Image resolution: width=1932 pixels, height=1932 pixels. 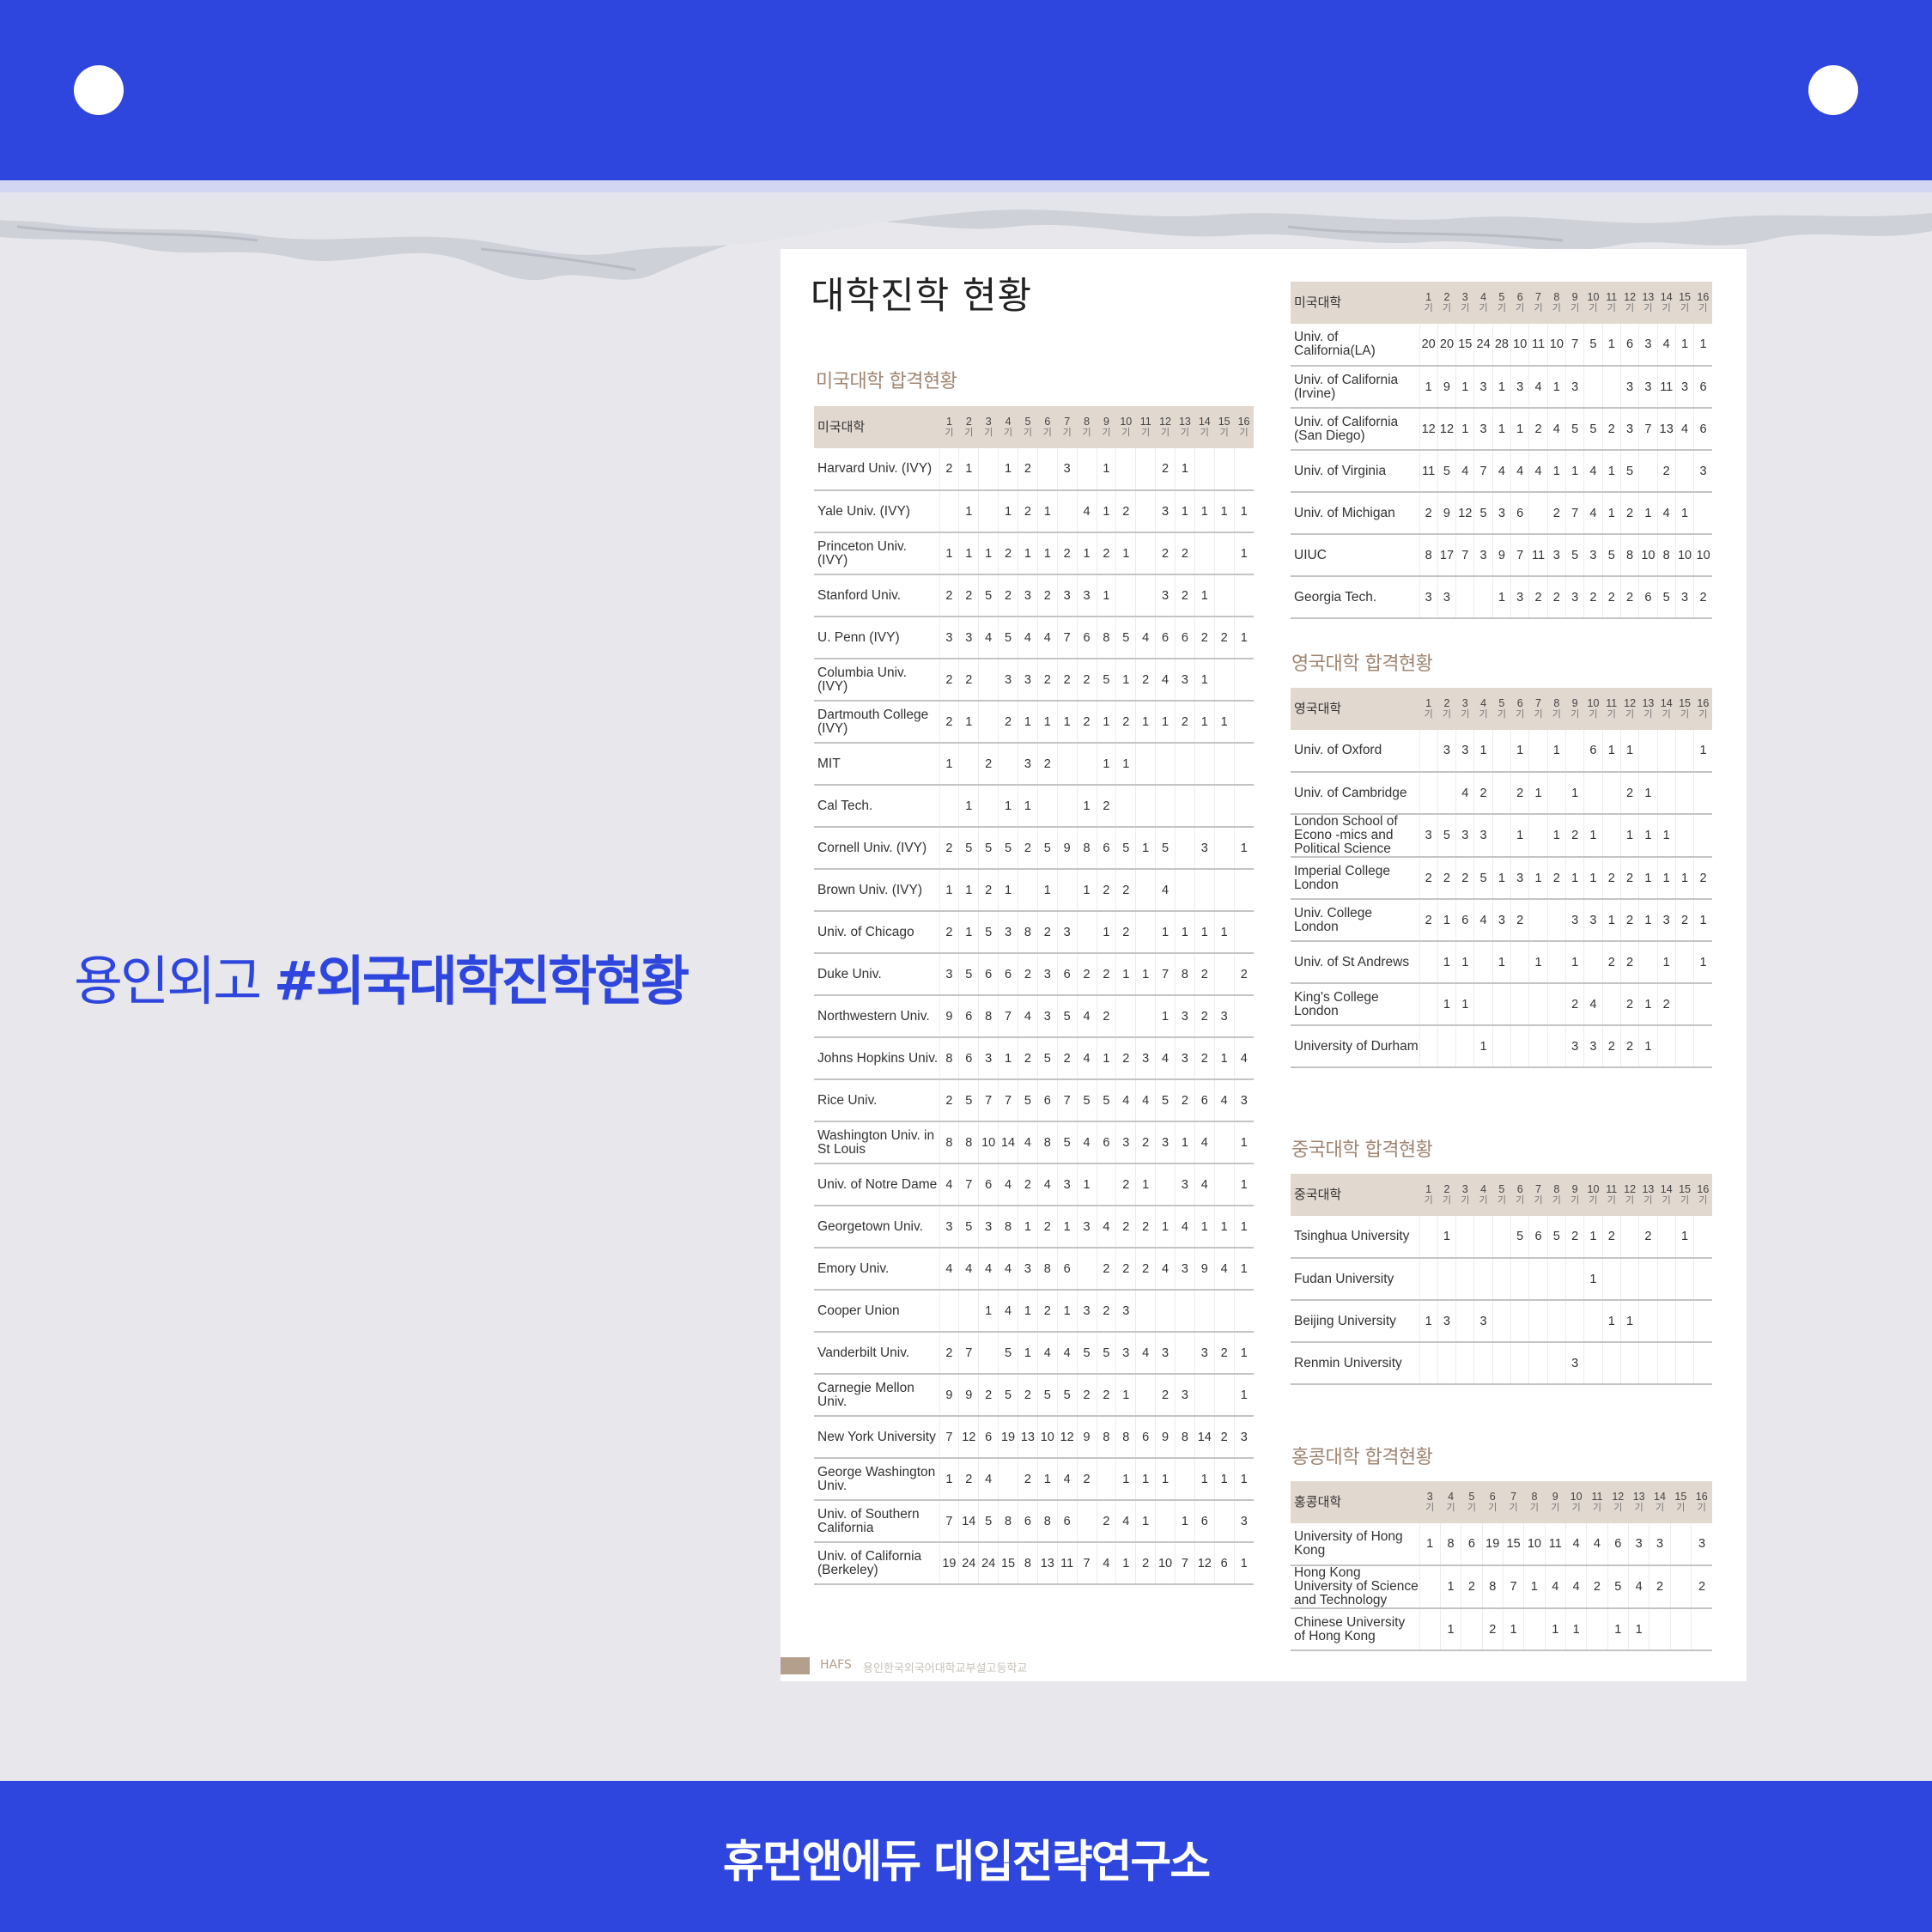 I want to click on column-header: 8기, so click(x=1556, y=1195).